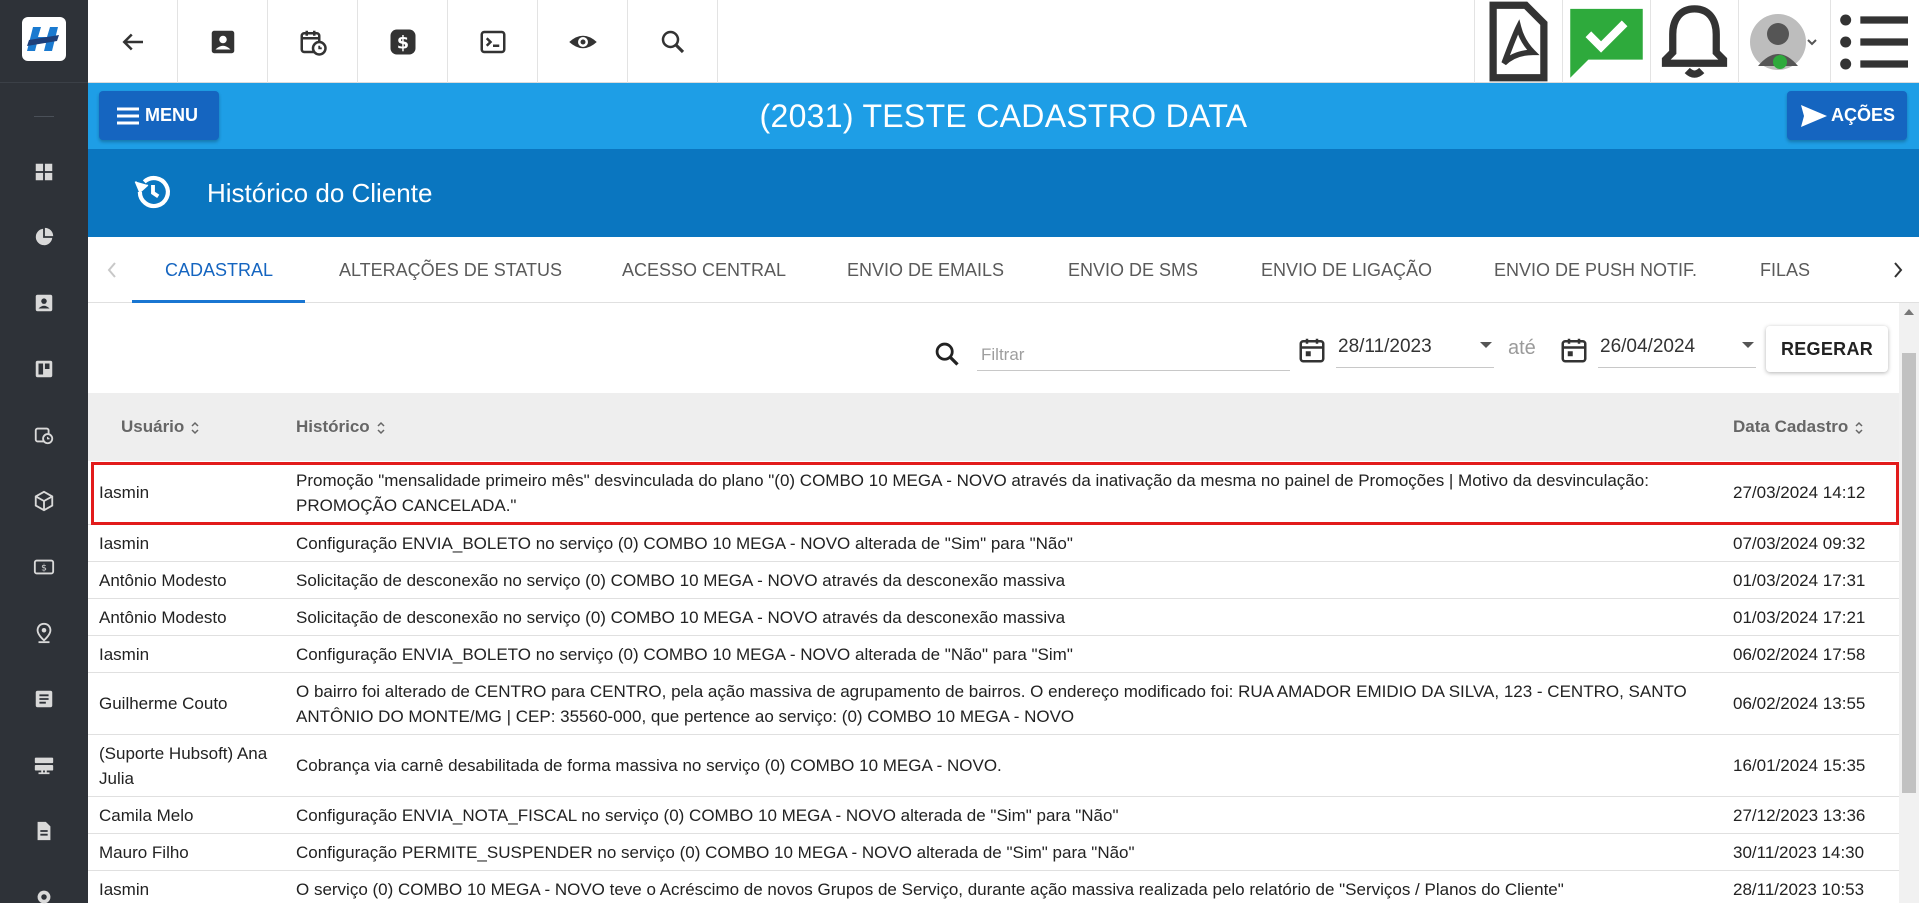 The width and height of the screenshot is (1919, 913). What do you see at coordinates (163, 703) in the screenshot?
I see `cell-user: Guilherme Couto` at bounding box center [163, 703].